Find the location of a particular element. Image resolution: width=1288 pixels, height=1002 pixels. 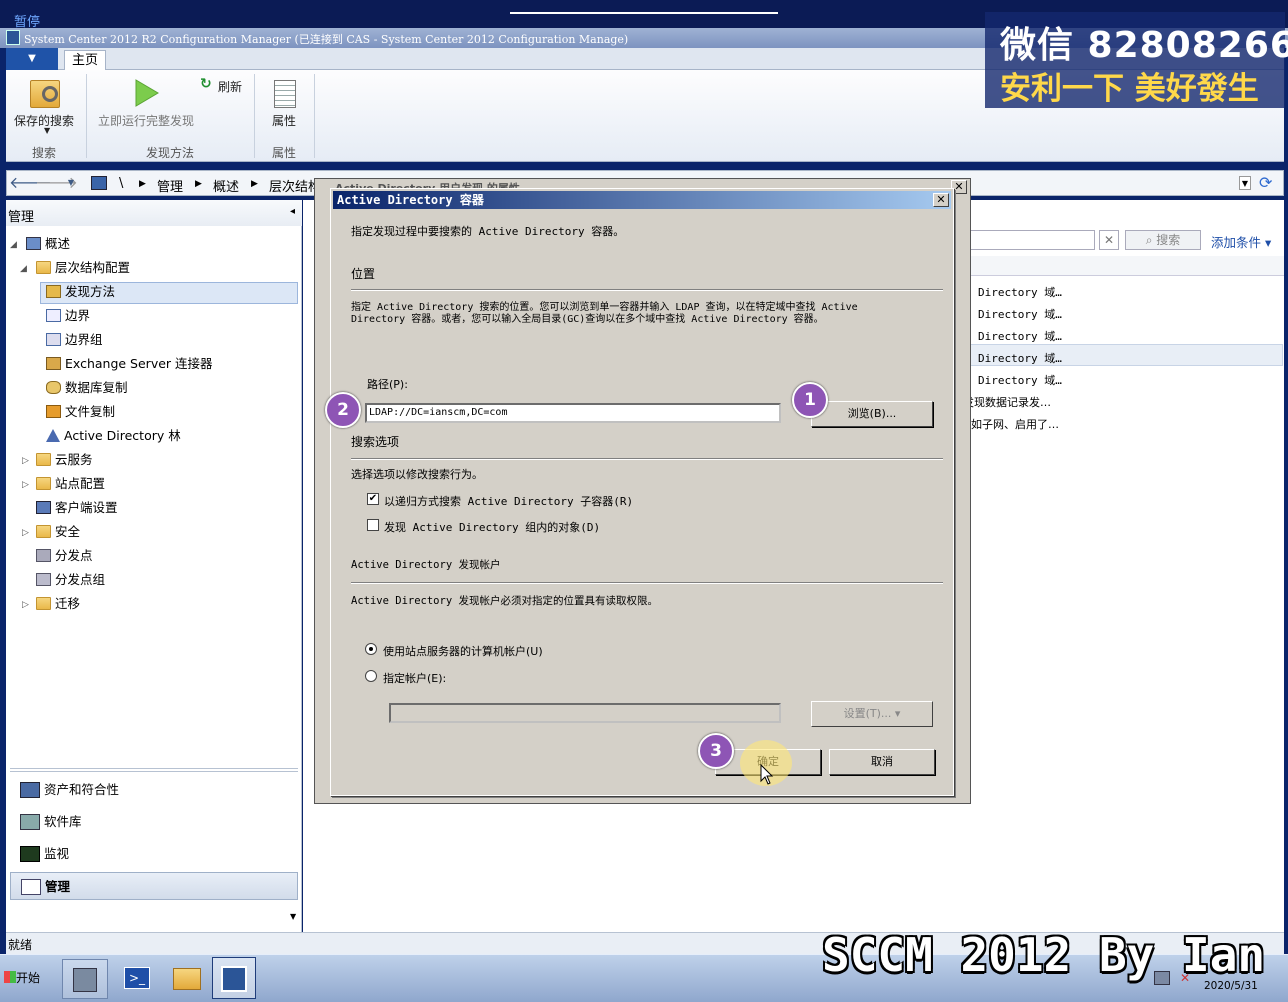

forward-arrow-icon: 🡒 is located at coordinates (56, 184).